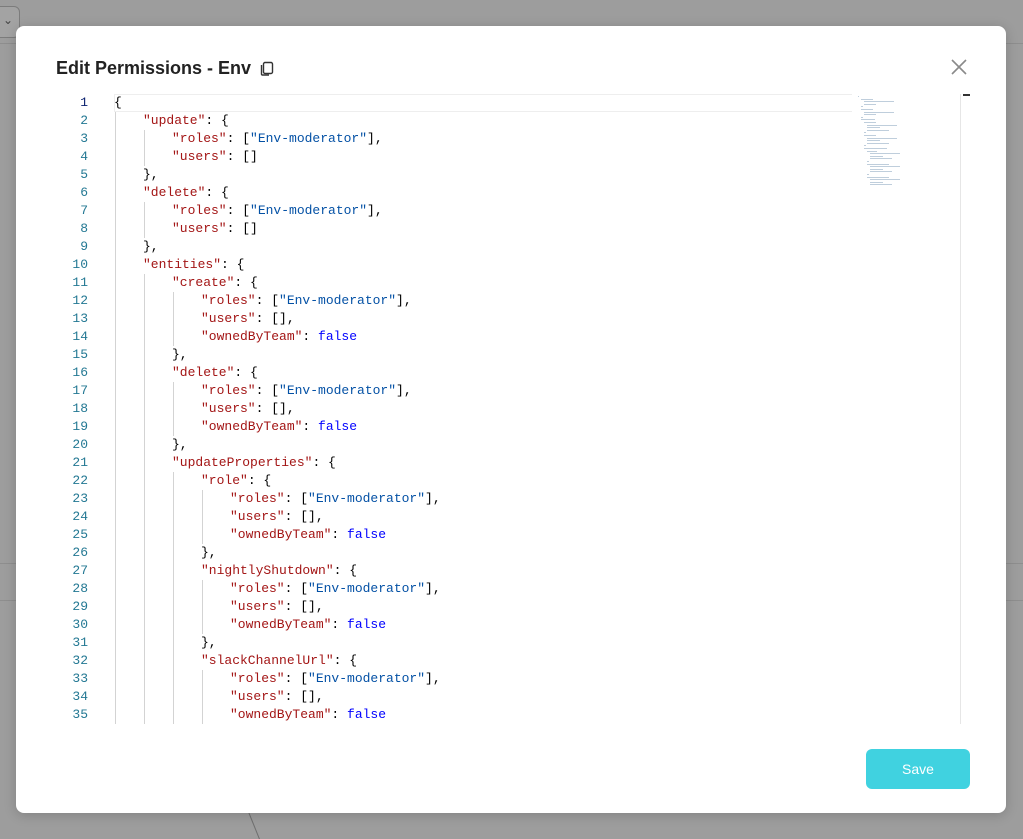 The image size is (1023, 839). I want to click on line-number: 5, so click(84, 174).